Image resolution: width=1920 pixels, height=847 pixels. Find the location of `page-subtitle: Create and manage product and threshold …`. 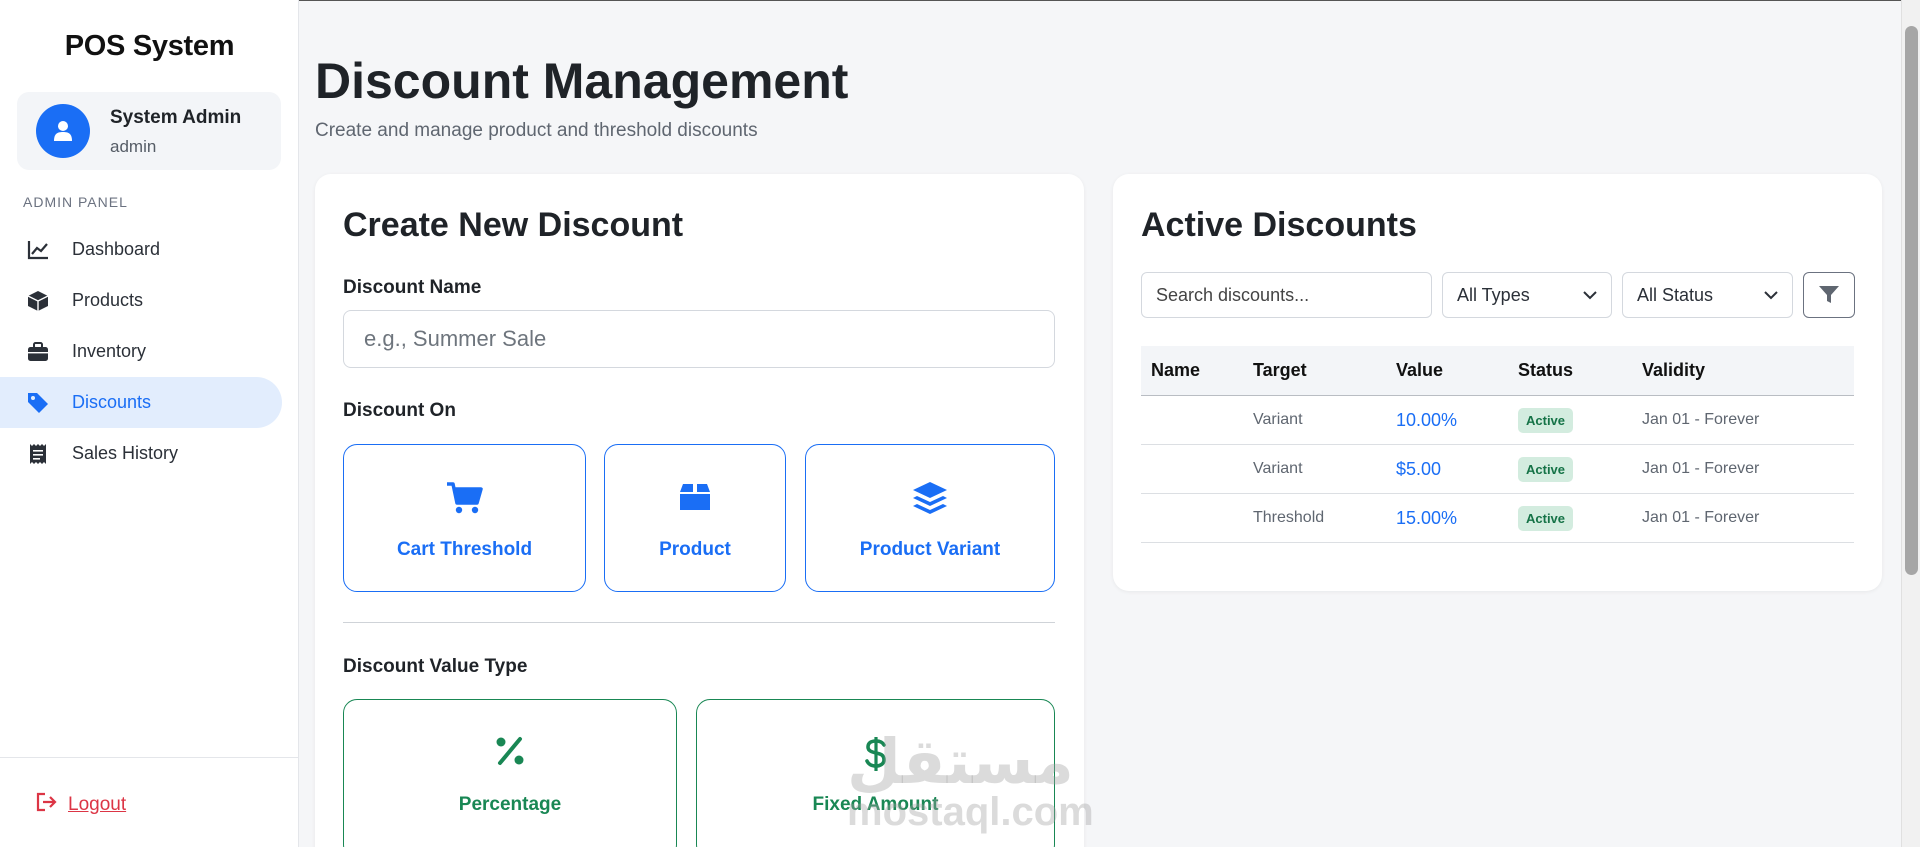

page-subtitle: Create and manage product and threshold … is located at coordinates (536, 130).